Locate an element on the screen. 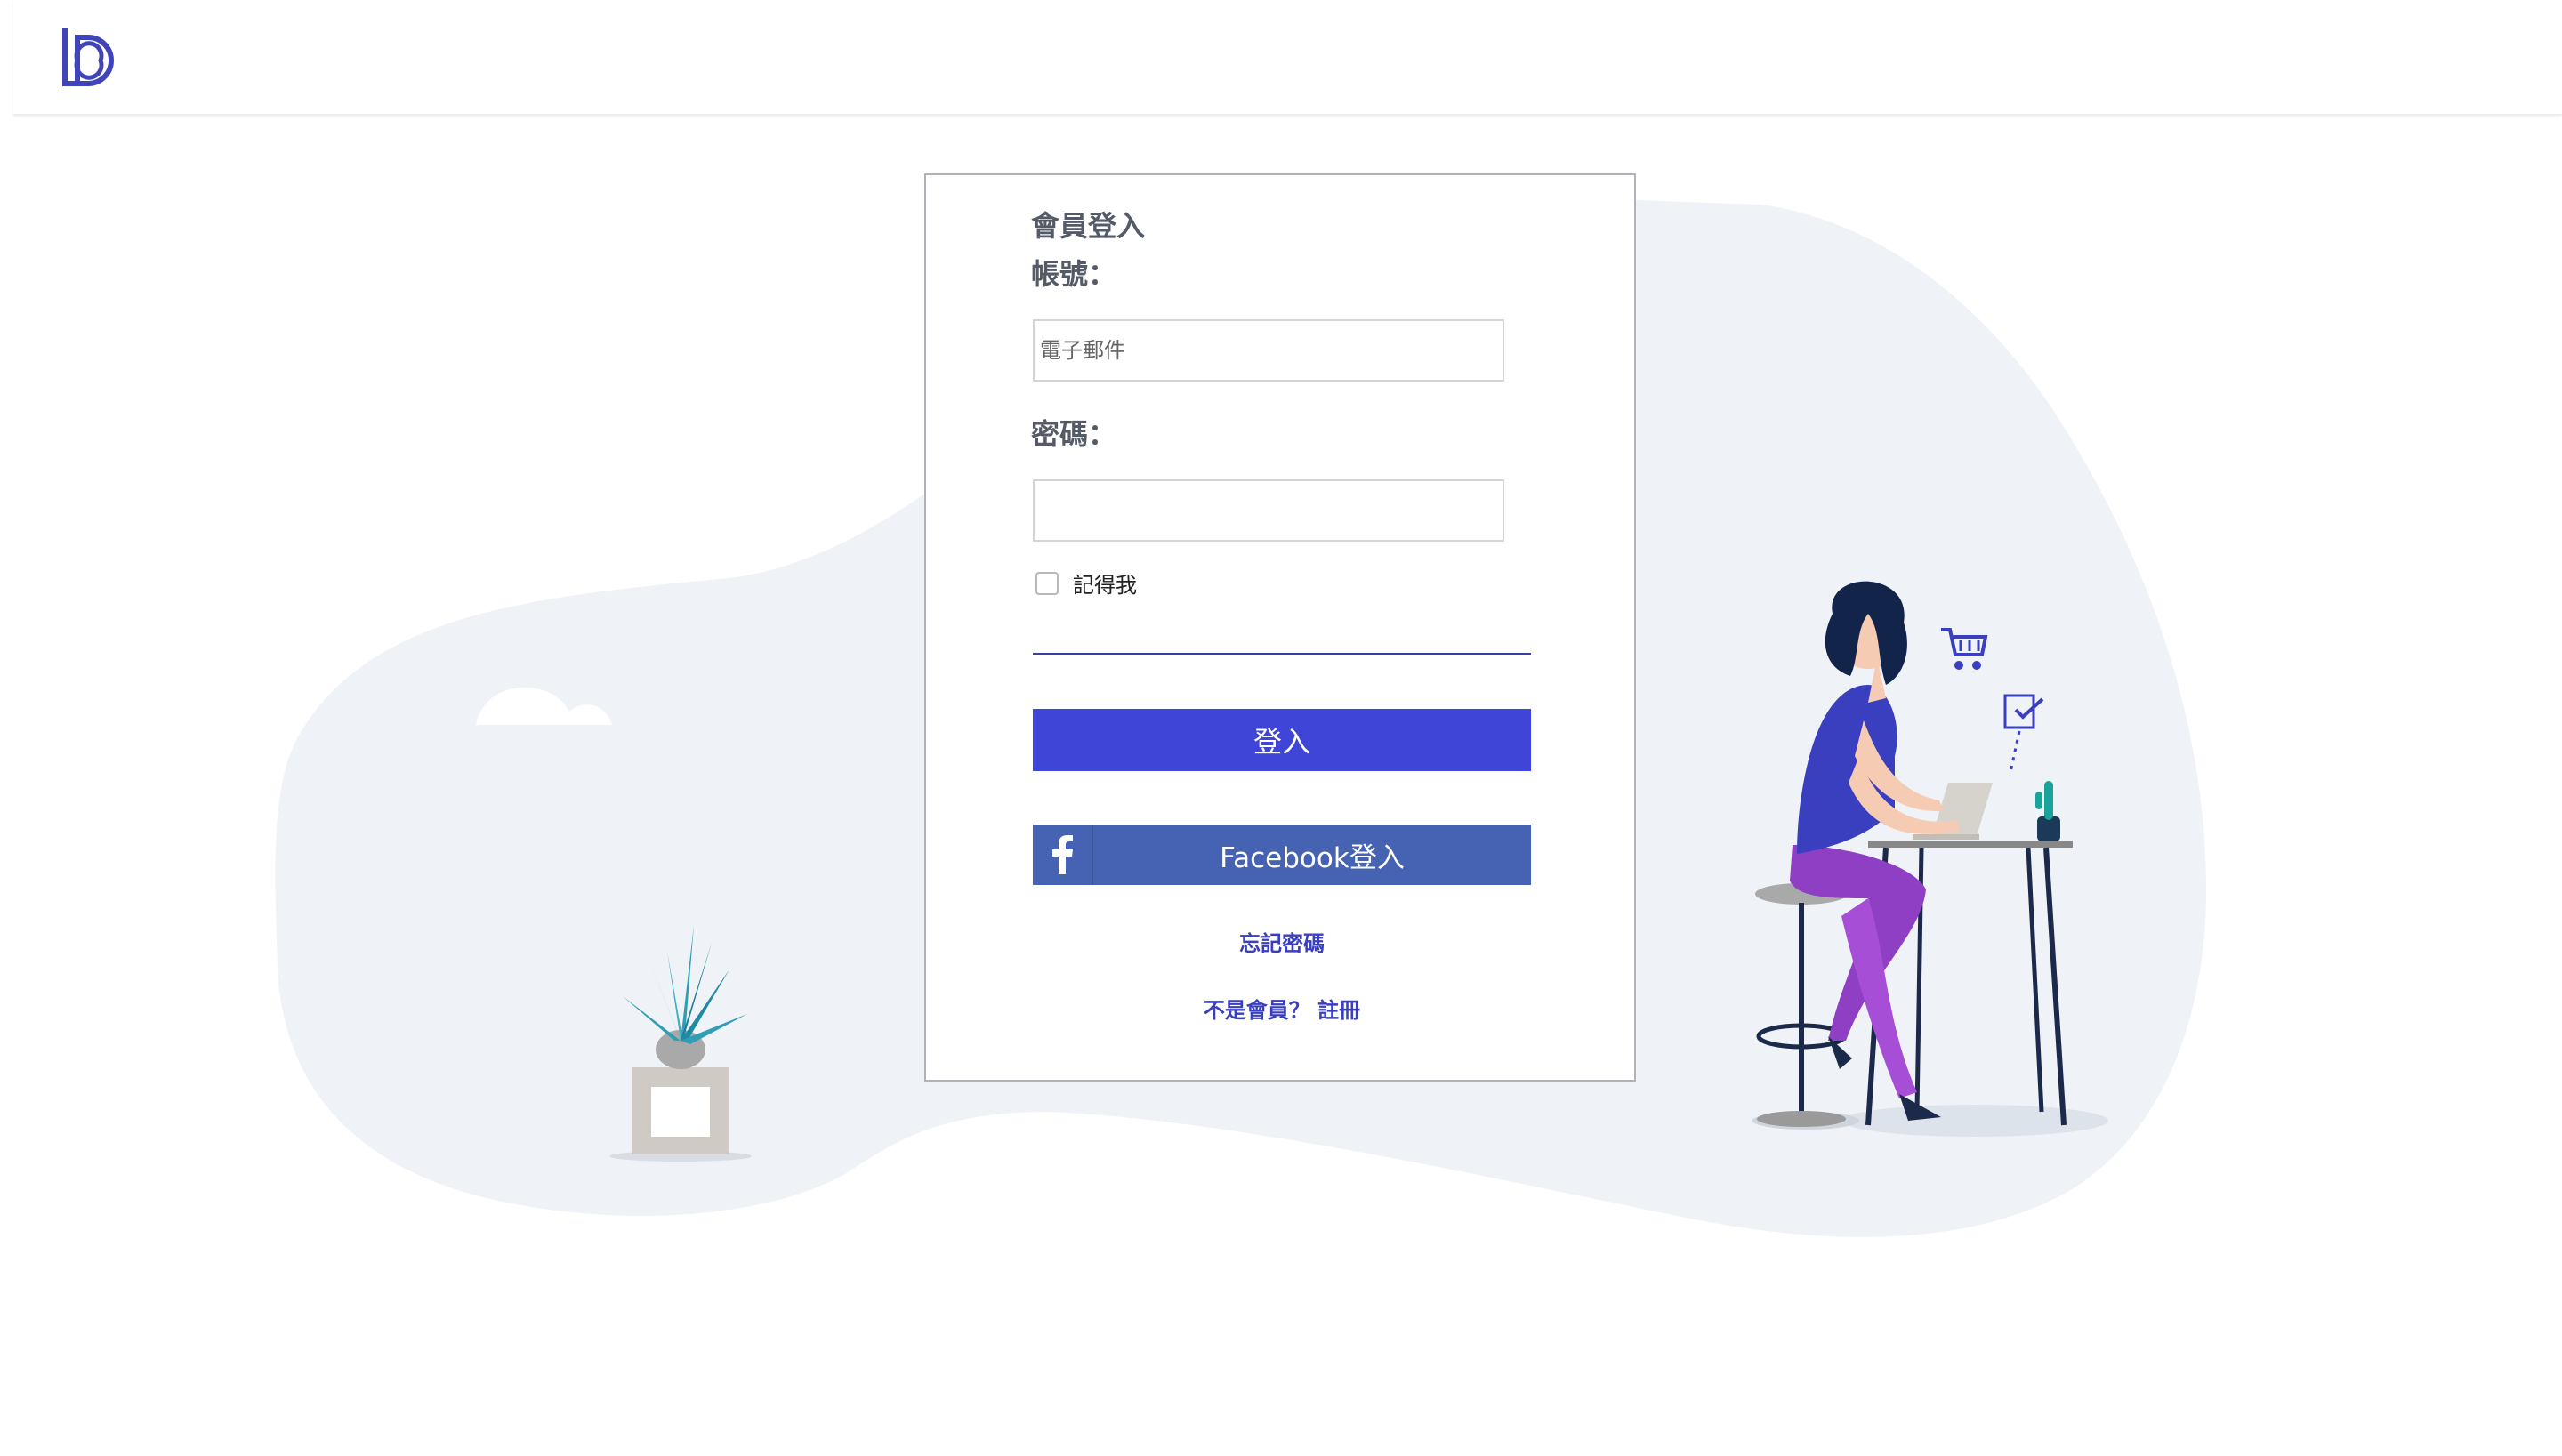  checklist-icon is located at coordinates (2023, 733).